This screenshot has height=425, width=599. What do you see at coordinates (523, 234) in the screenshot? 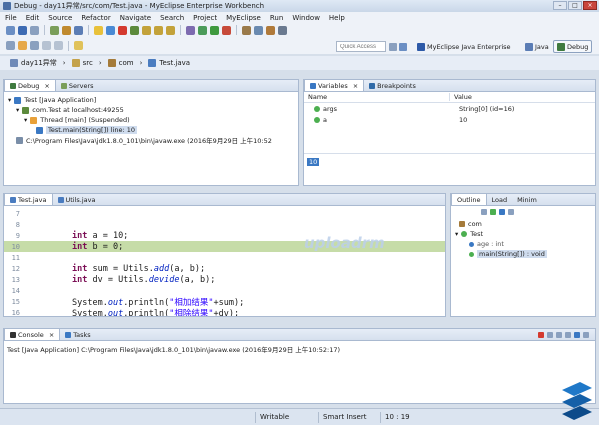
I see `outline-item: ▾ Test` at bounding box center [523, 234].